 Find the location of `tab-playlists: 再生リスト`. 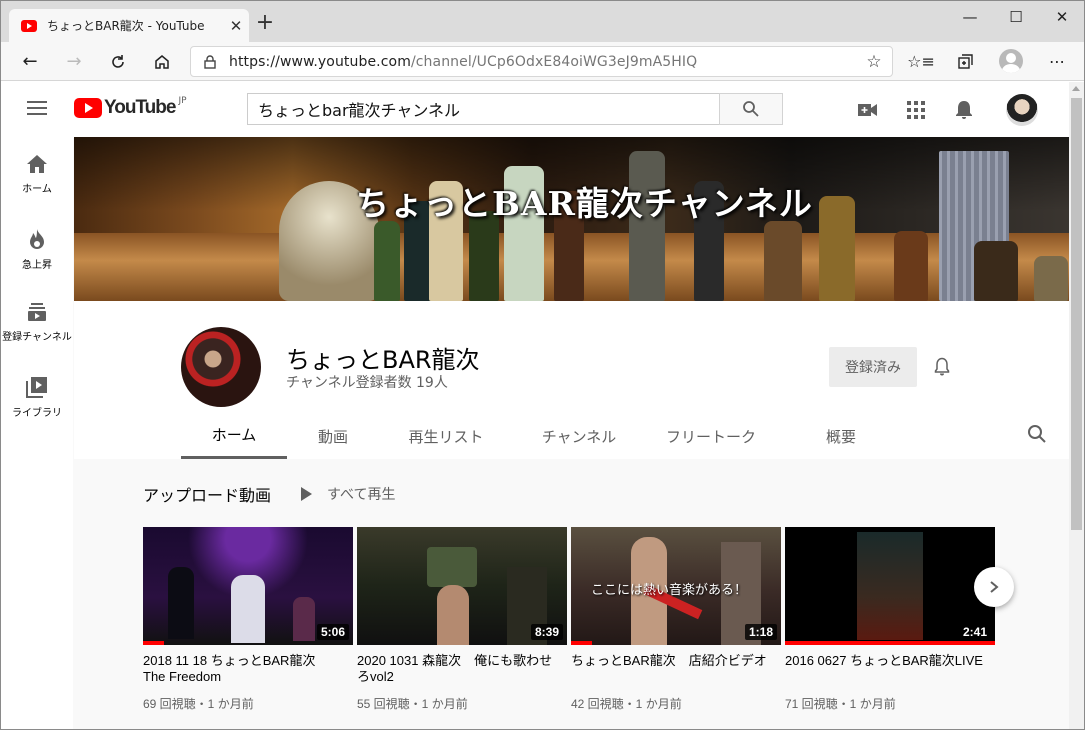

tab-playlists: 再生リスト is located at coordinates (446, 436).